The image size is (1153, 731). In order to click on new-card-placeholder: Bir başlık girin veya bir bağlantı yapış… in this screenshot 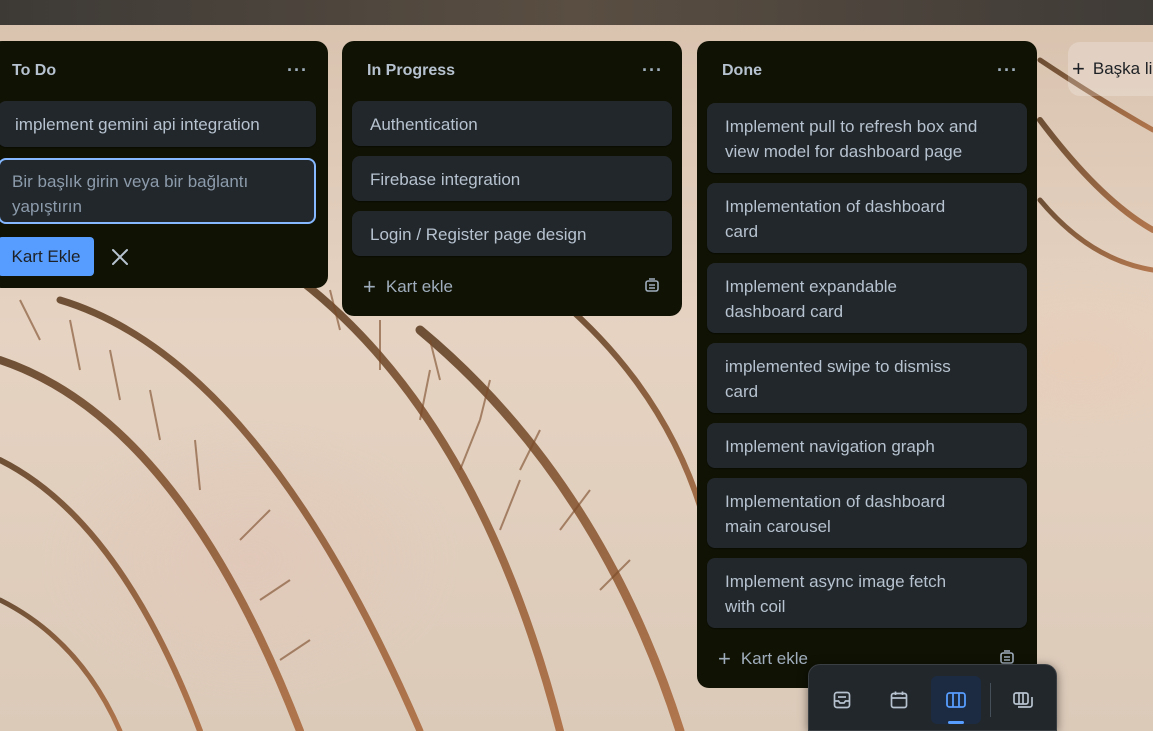, I will do `click(130, 194)`.